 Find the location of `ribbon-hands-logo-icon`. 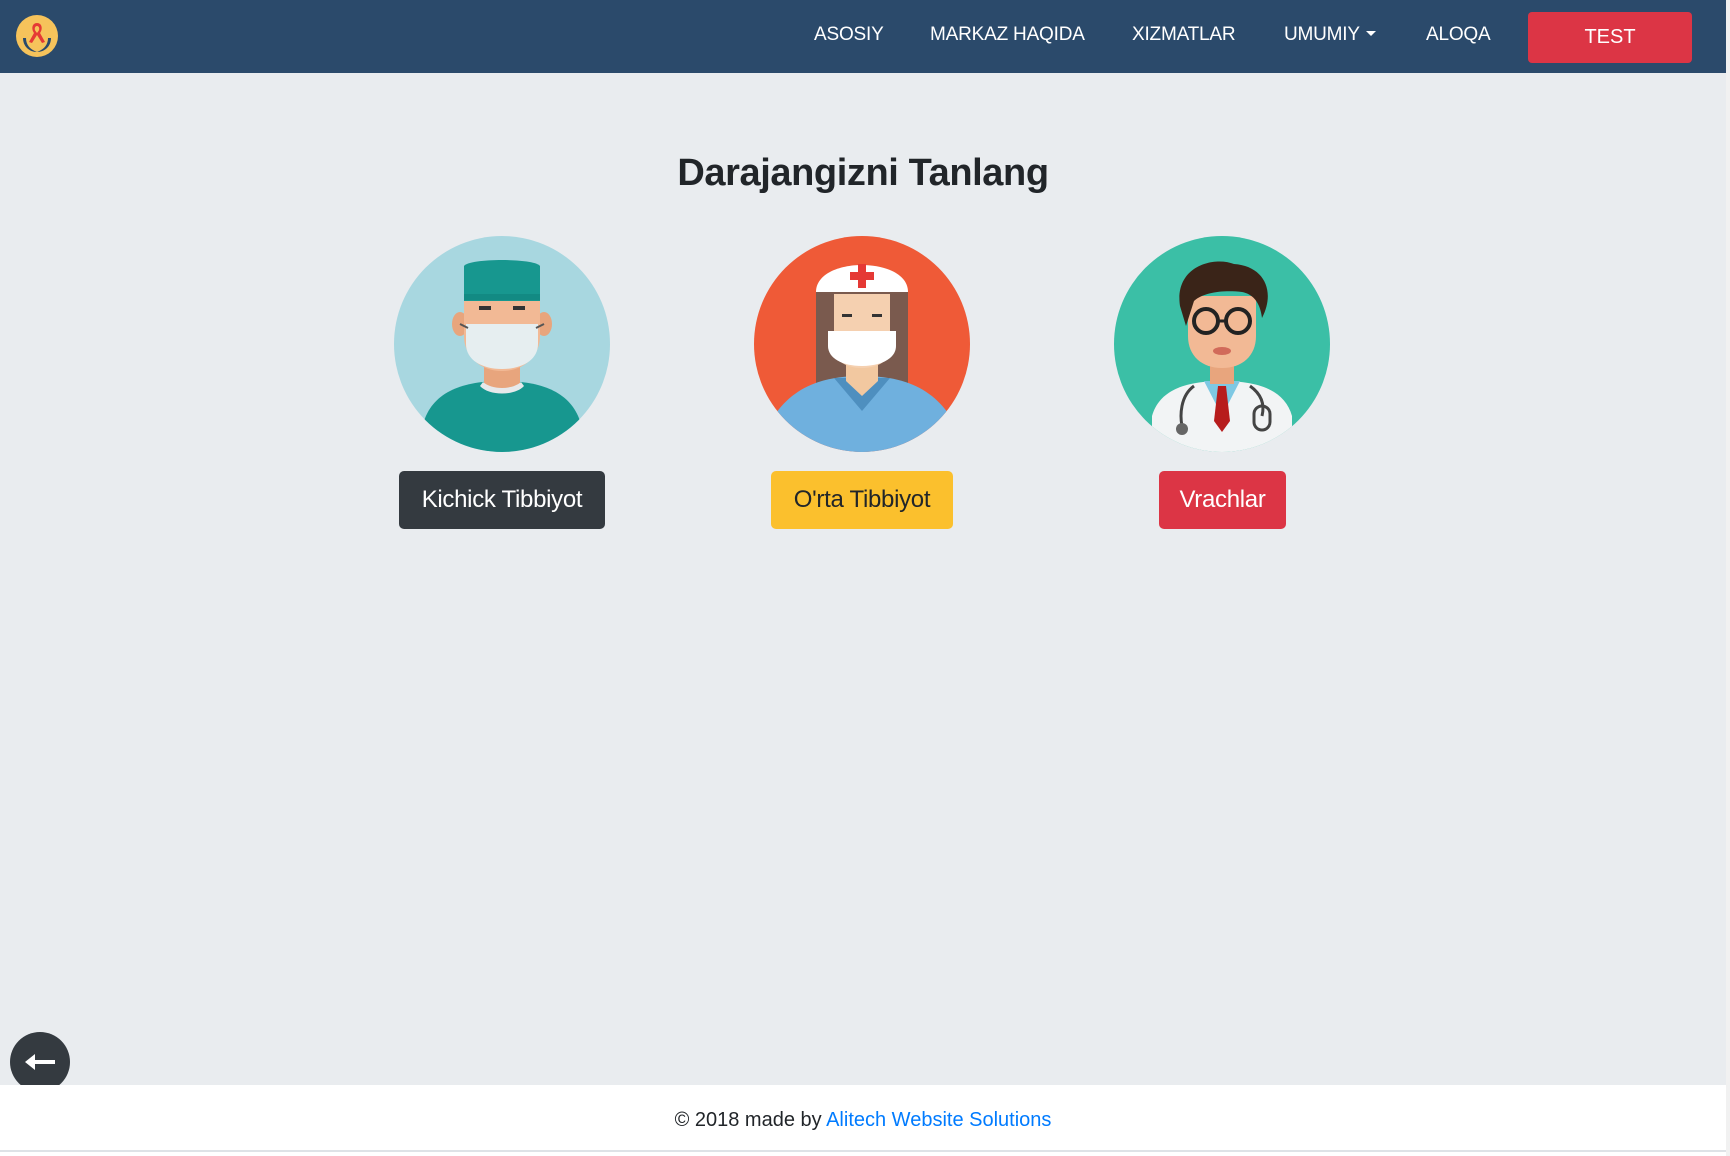

ribbon-hands-logo-icon is located at coordinates (37, 36).